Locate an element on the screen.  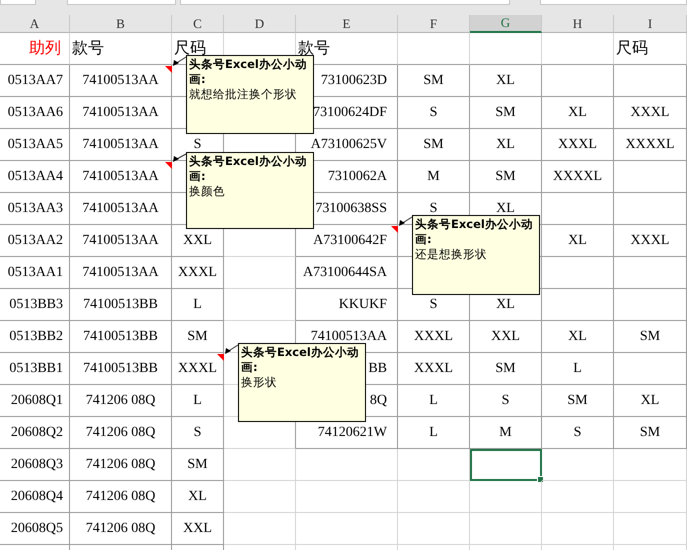
table-cell: 助列 is located at coordinates (35, 49).